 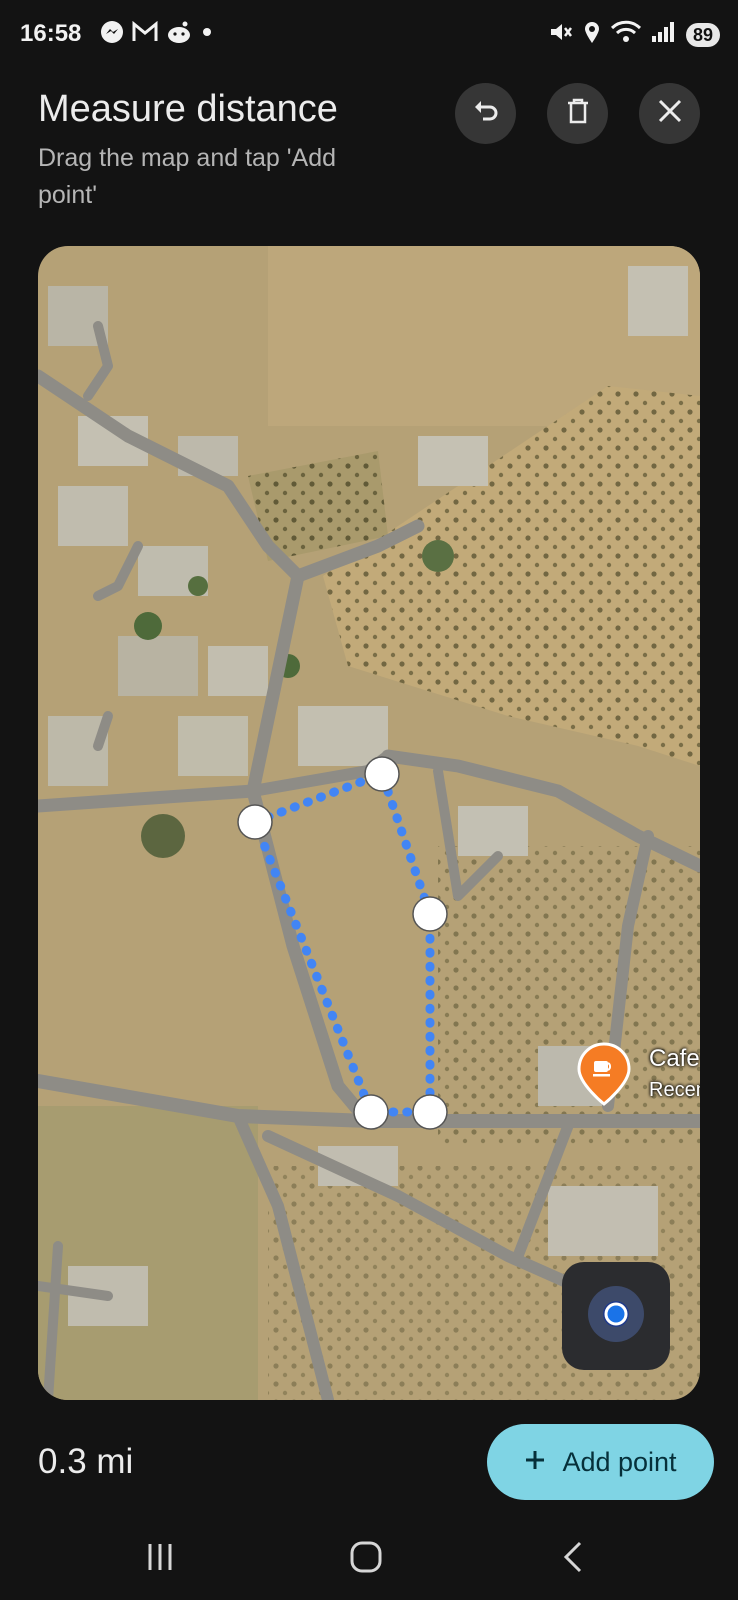 I want to click on recents-icon, so click(x=160, y=1559).